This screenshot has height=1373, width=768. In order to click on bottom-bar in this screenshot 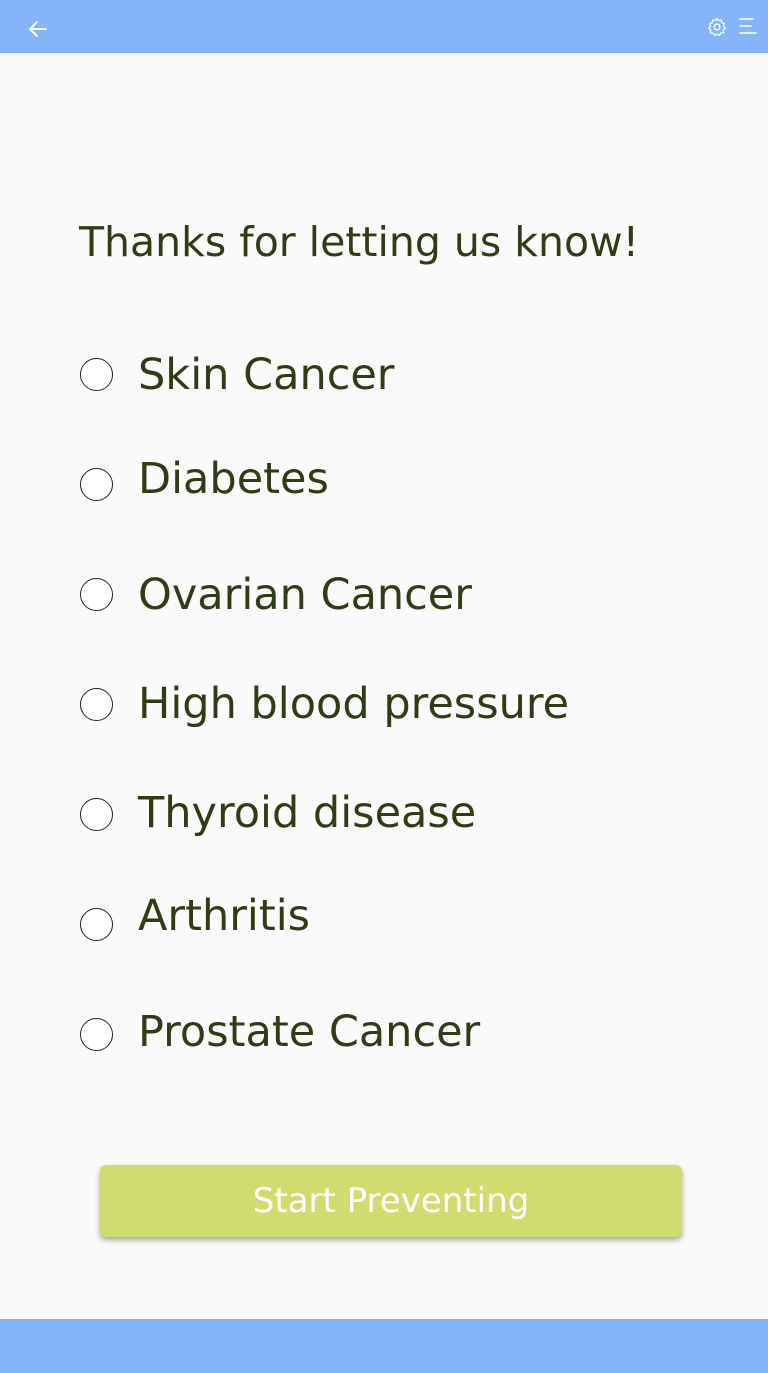, I will do `click(384, 1346)`.